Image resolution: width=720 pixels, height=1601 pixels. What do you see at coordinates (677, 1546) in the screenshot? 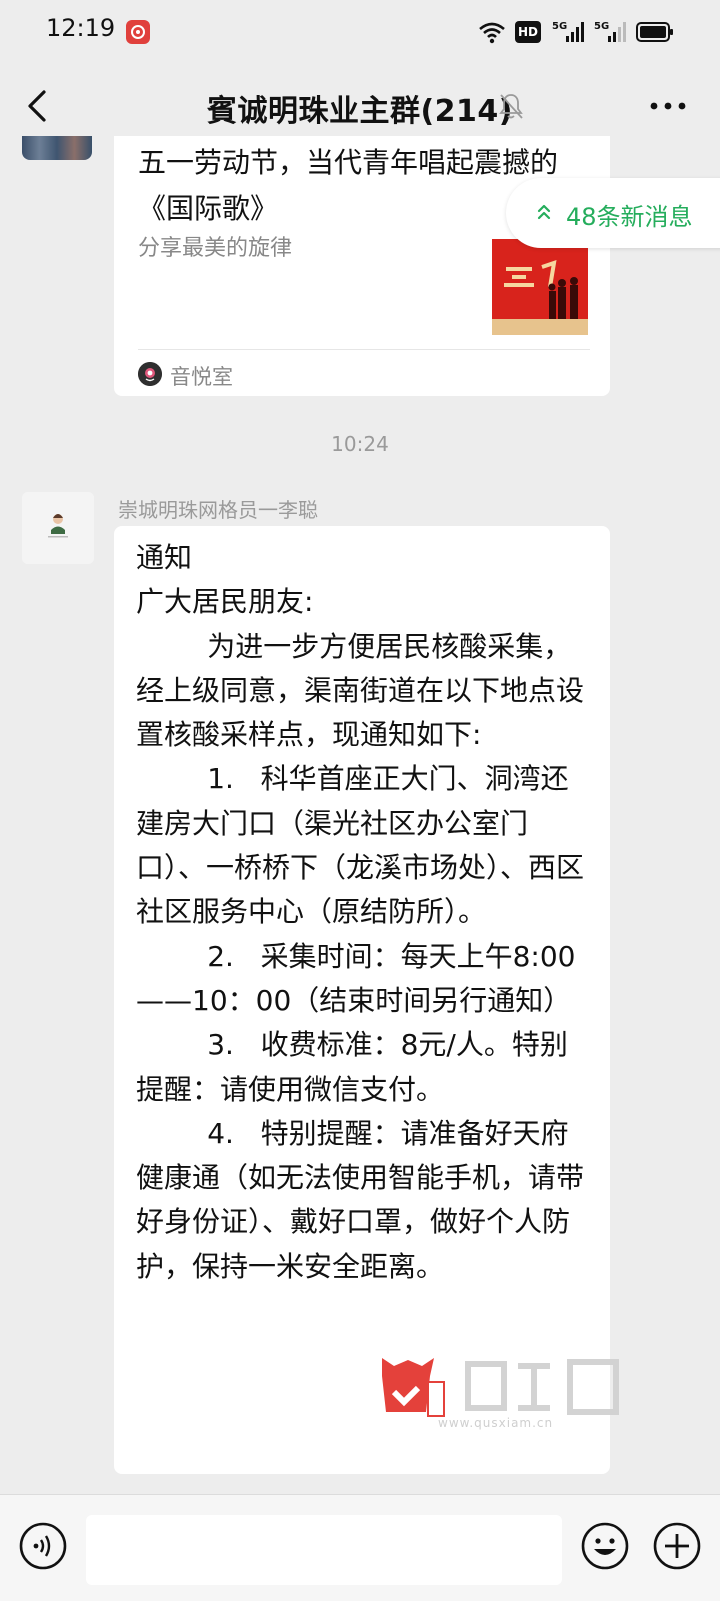
I see `plus-icon` at bounding box center [677, 1546].